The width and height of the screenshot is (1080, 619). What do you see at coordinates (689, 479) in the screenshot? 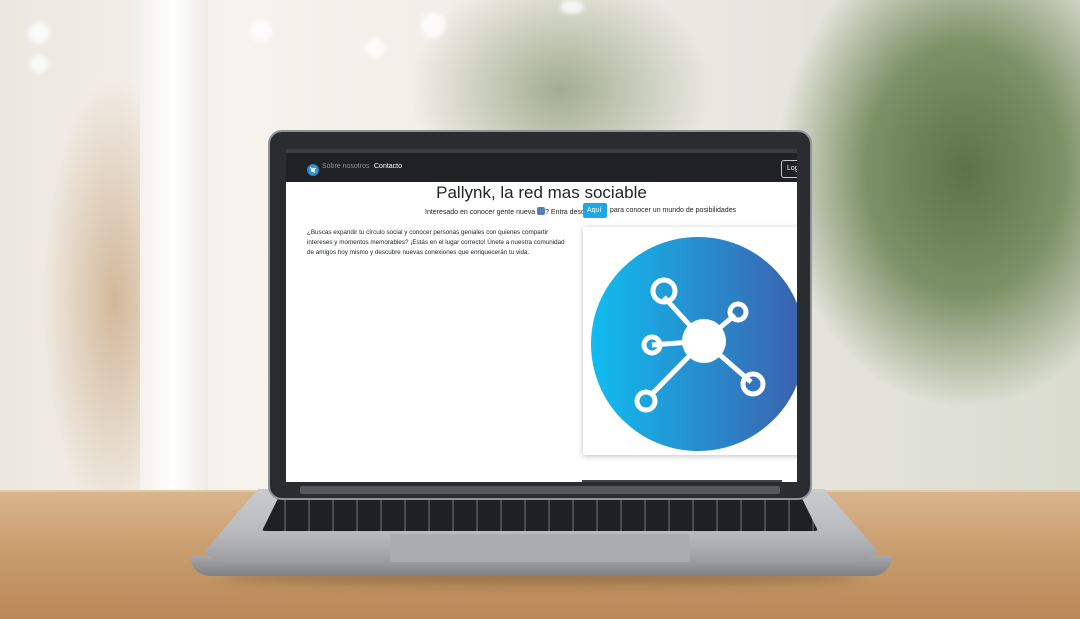
I see `clipped-text-line` at bounding box center [689, 479].